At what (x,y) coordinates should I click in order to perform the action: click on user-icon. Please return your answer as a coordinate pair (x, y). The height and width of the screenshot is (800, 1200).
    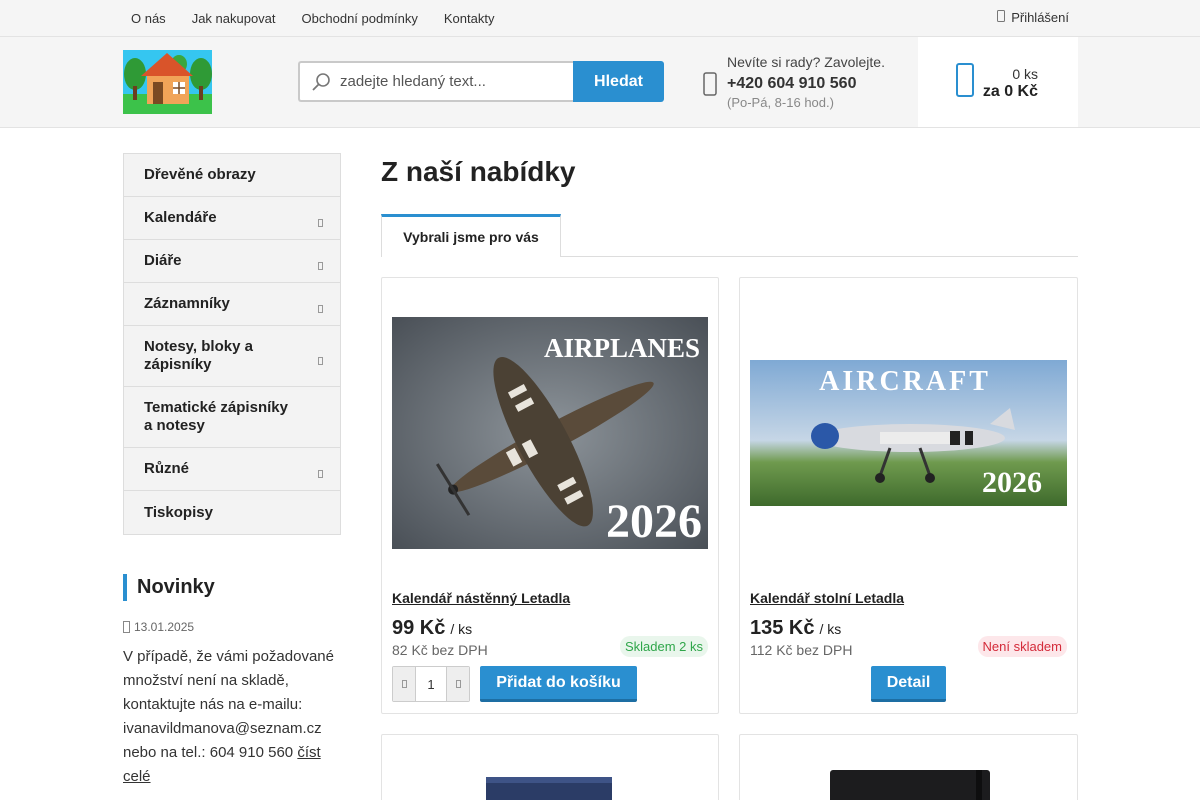
    Looking at the image, I should click on (1001, 17).